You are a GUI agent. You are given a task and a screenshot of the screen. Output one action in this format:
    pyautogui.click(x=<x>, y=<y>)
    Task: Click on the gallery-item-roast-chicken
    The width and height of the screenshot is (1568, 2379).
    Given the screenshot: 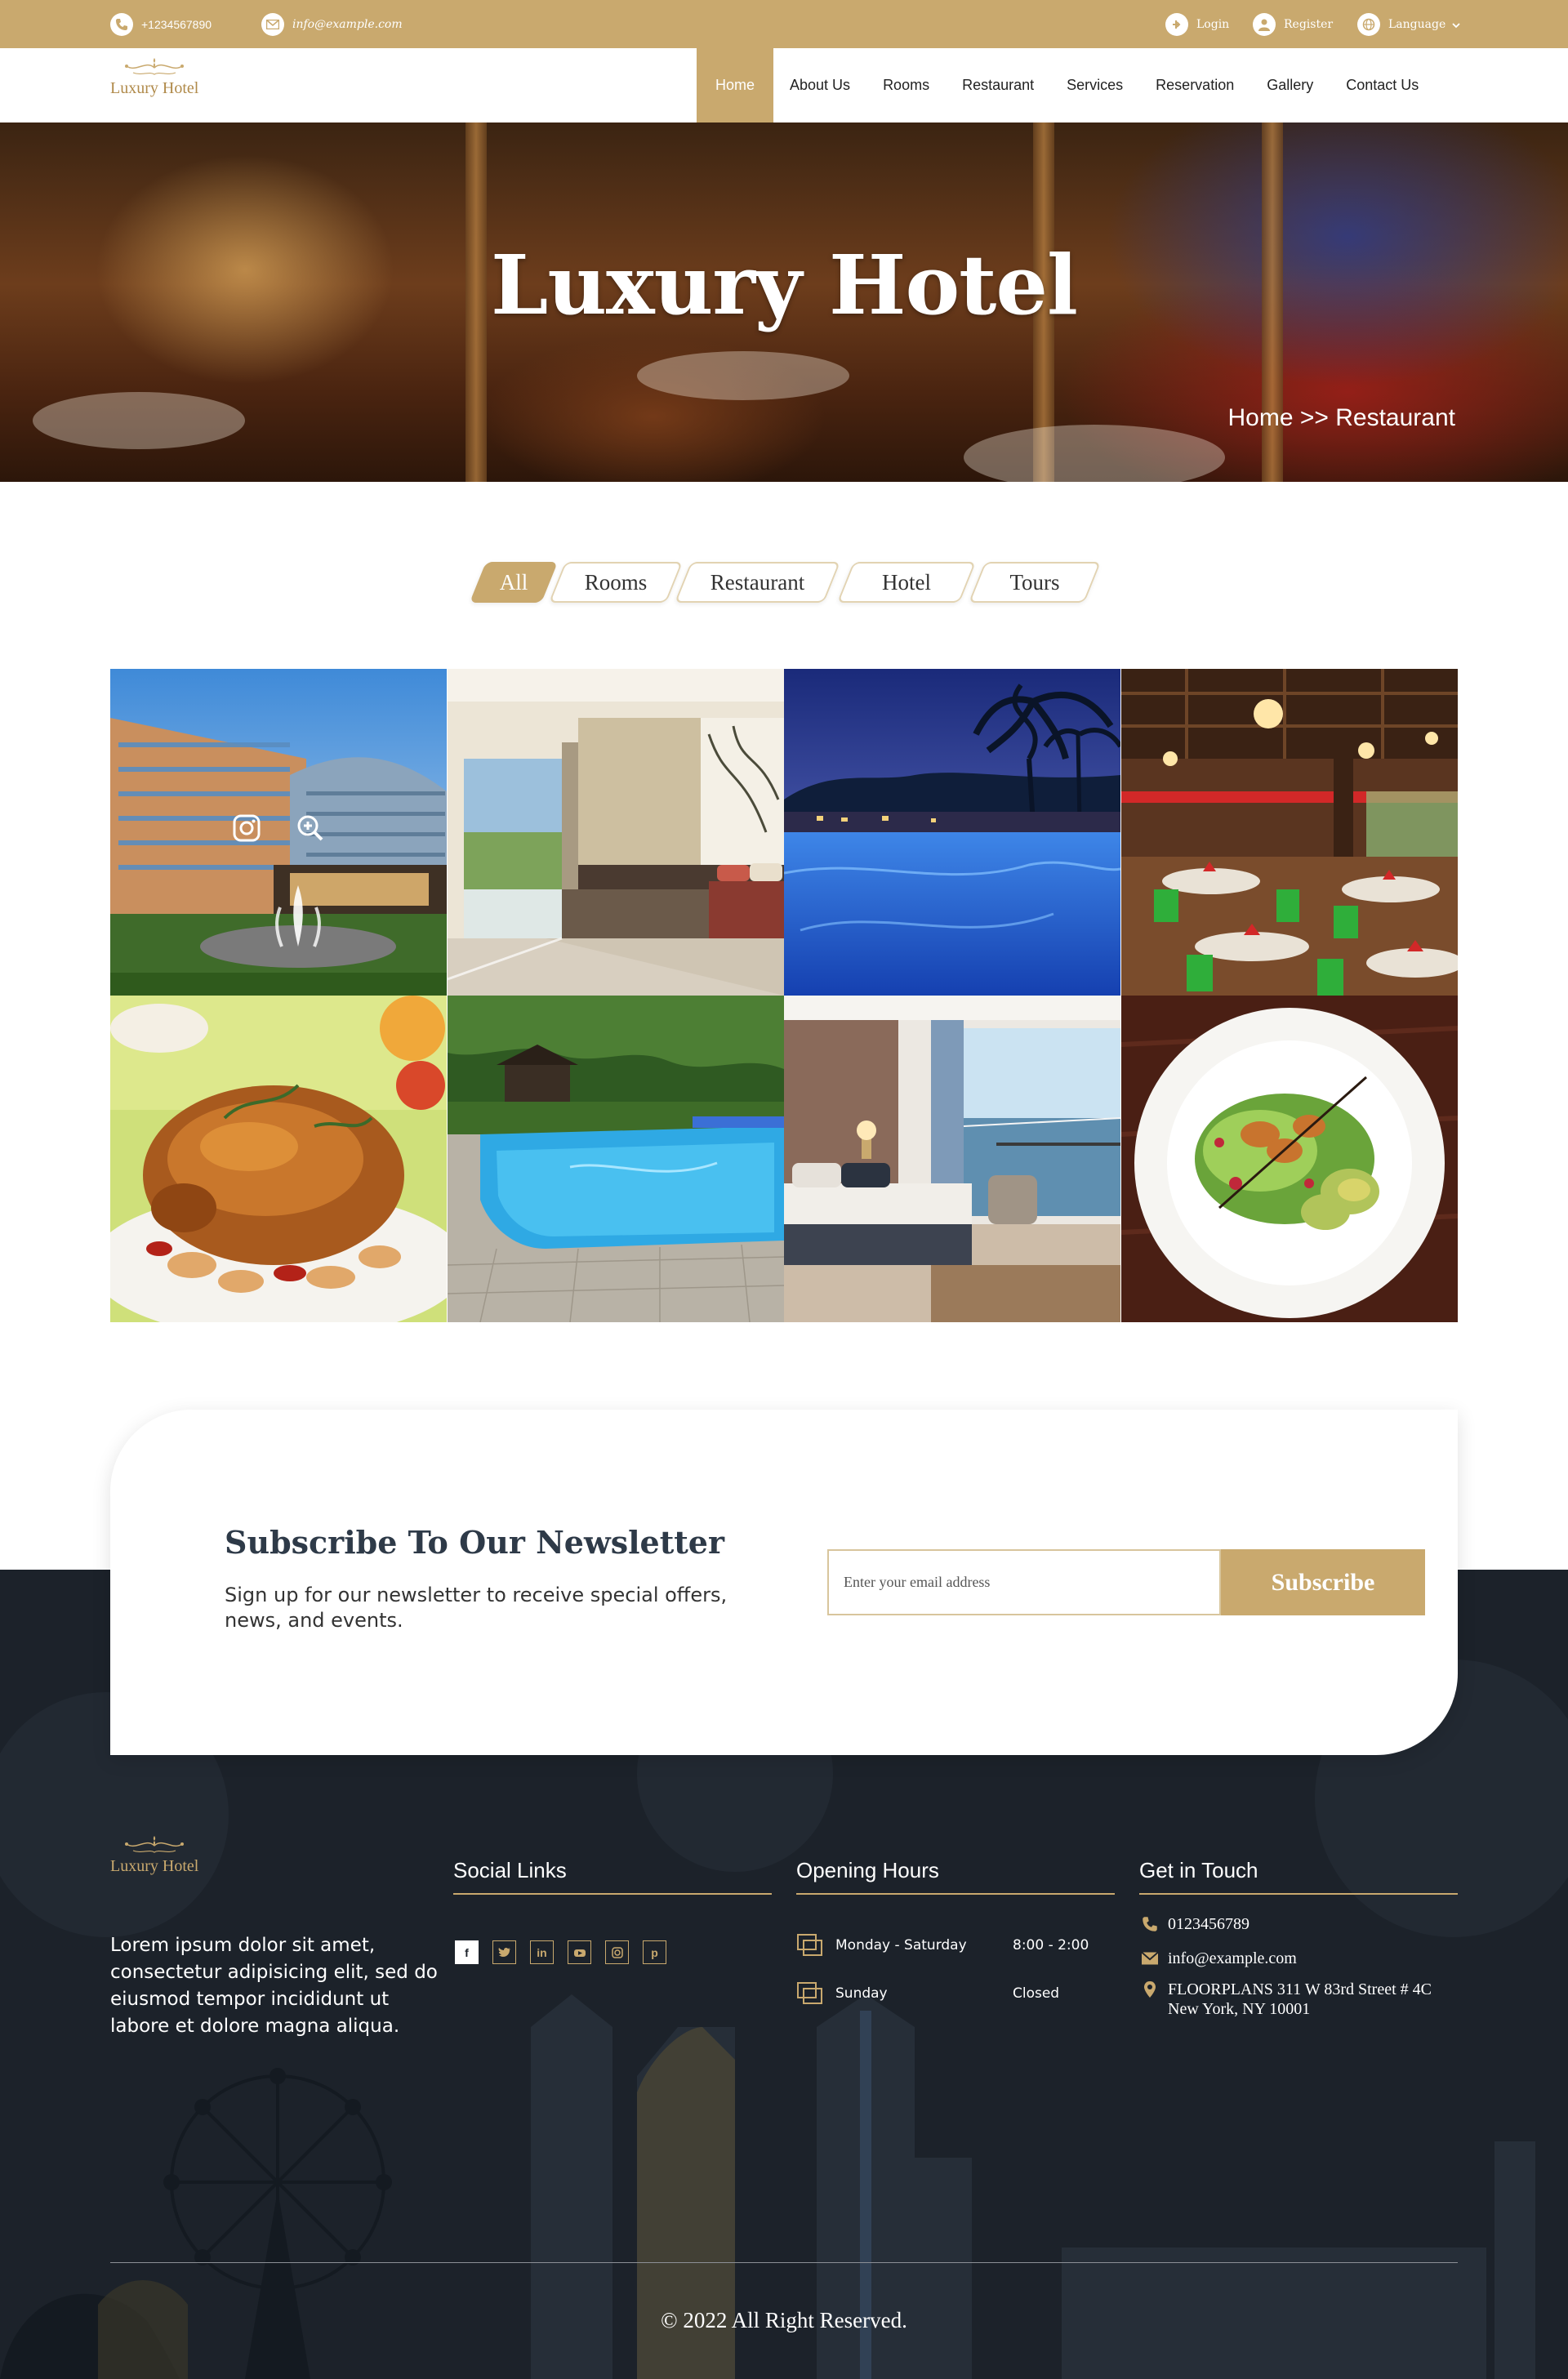 What is the action you would take?
    pyautogui.click(x=279, y=1159)
    